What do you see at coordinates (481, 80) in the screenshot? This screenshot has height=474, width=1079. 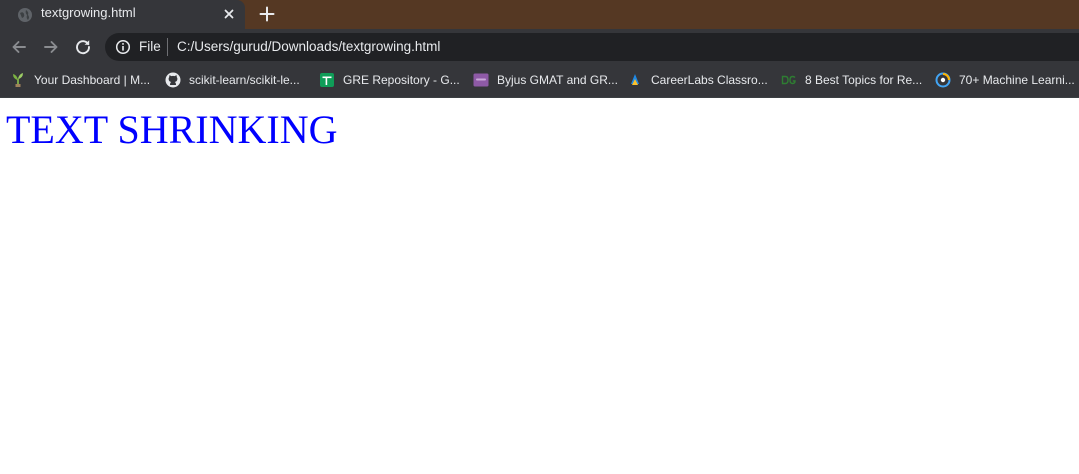 I see `byjus-icon` at bounding box center [481, 80].